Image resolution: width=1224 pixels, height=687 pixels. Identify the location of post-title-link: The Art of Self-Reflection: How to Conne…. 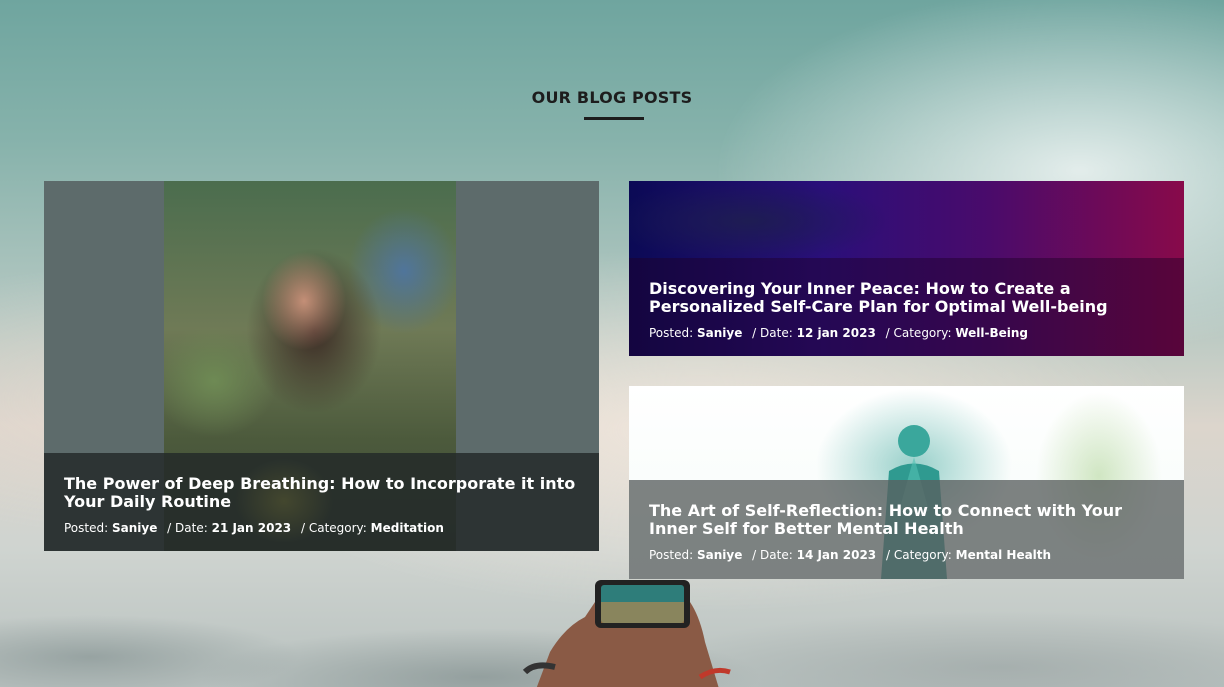
(906, 520).